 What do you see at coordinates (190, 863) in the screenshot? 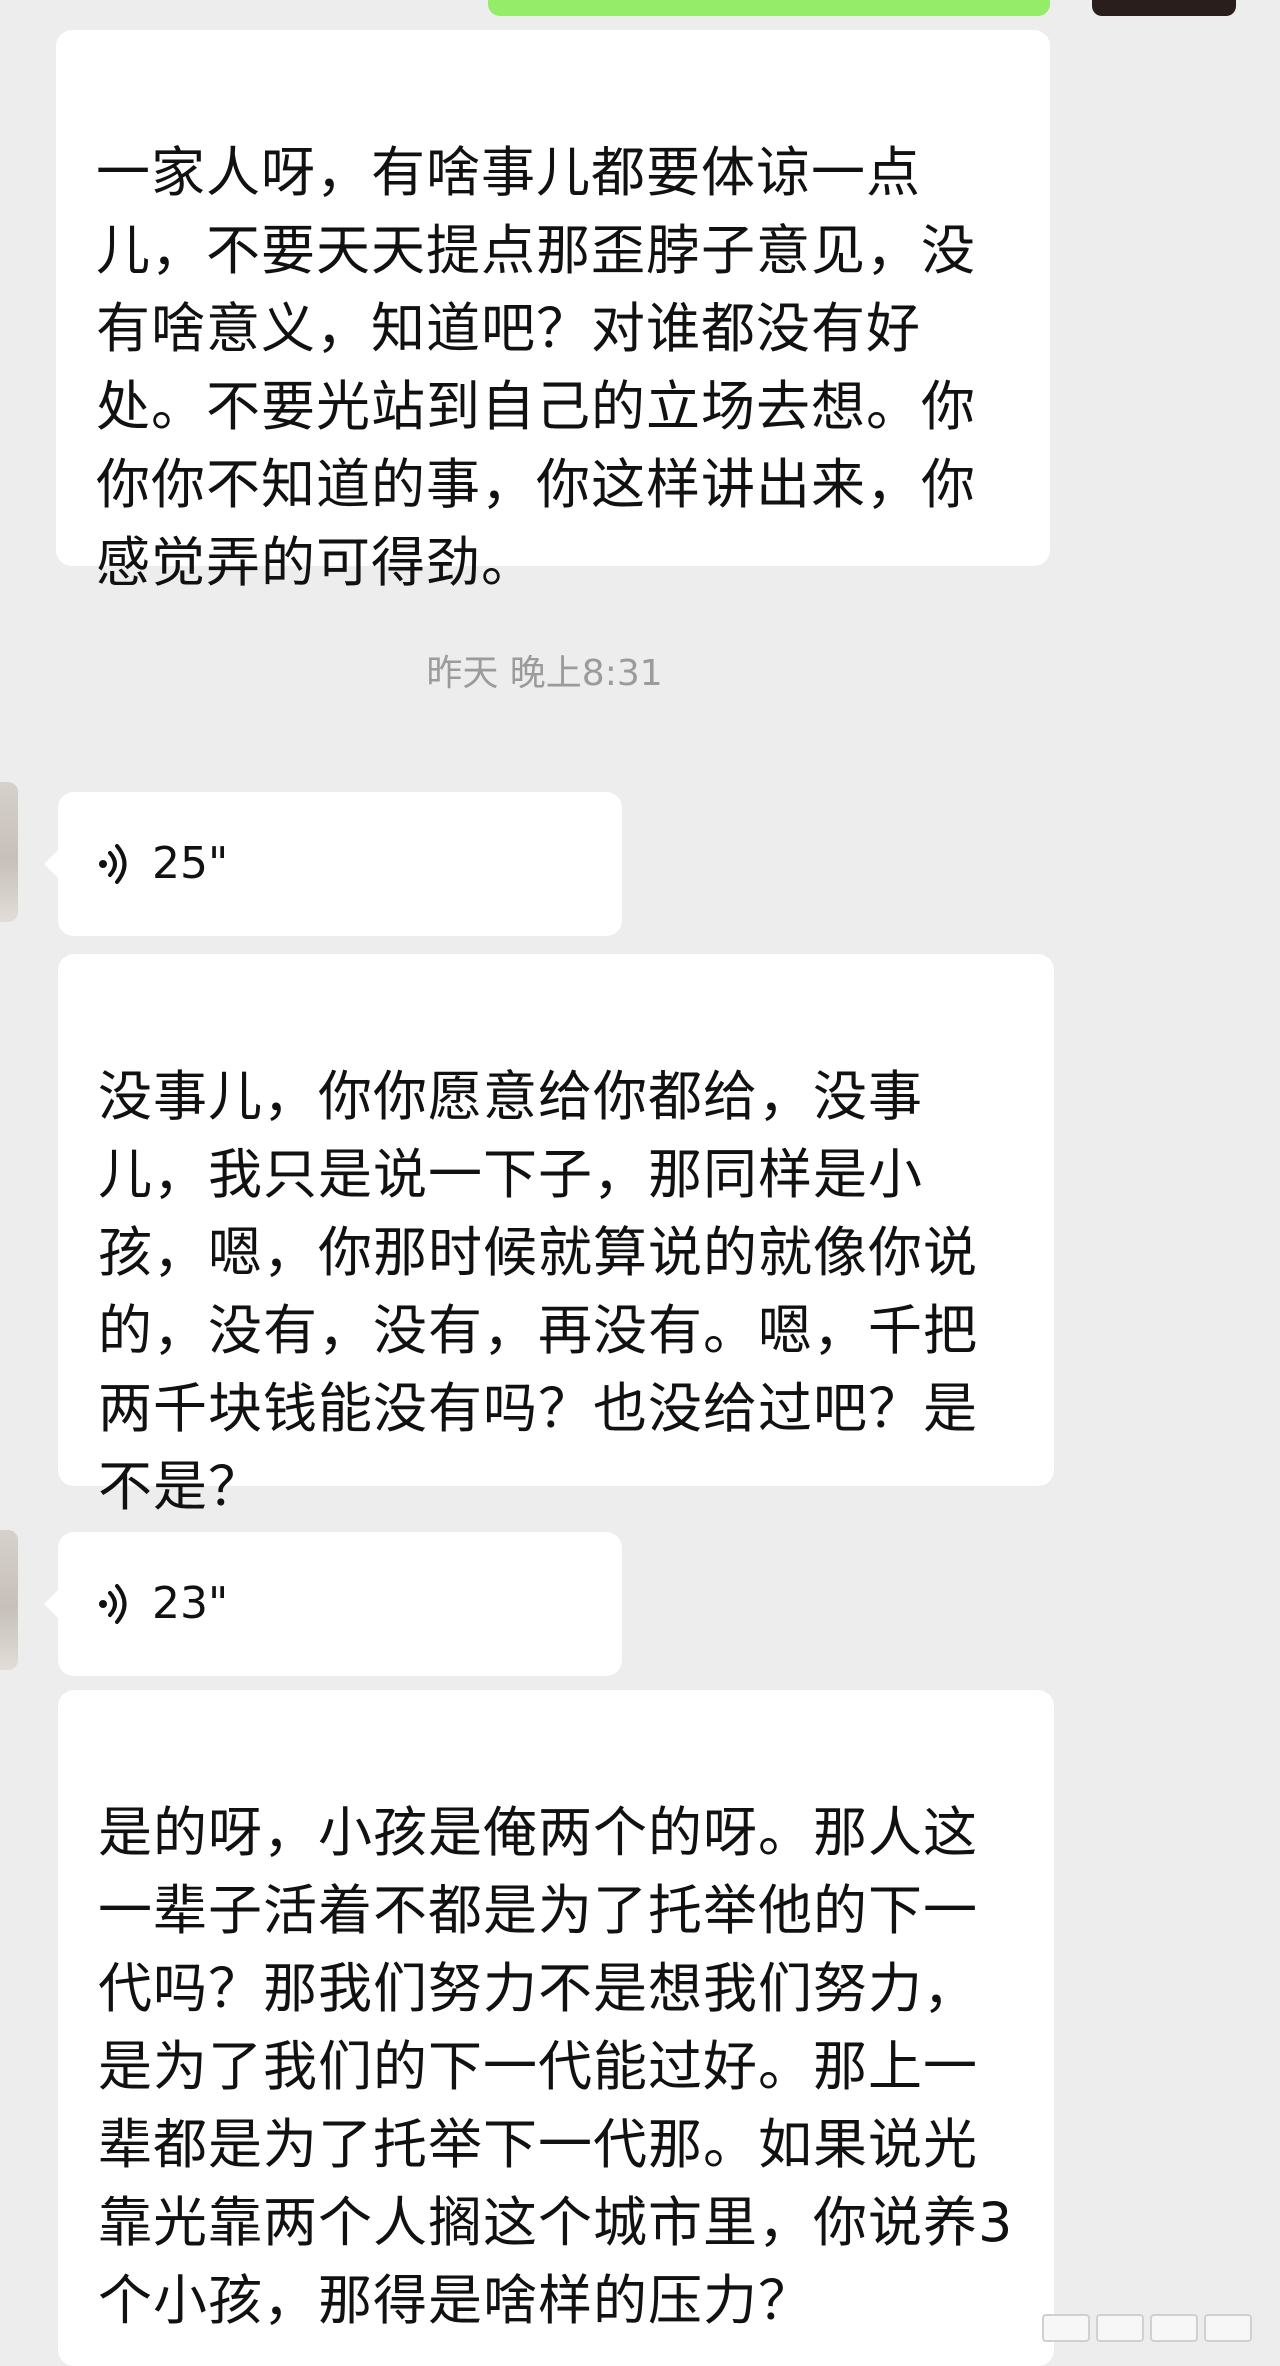
I see `voice-duration: 25"` at bounding box center [190, 863].